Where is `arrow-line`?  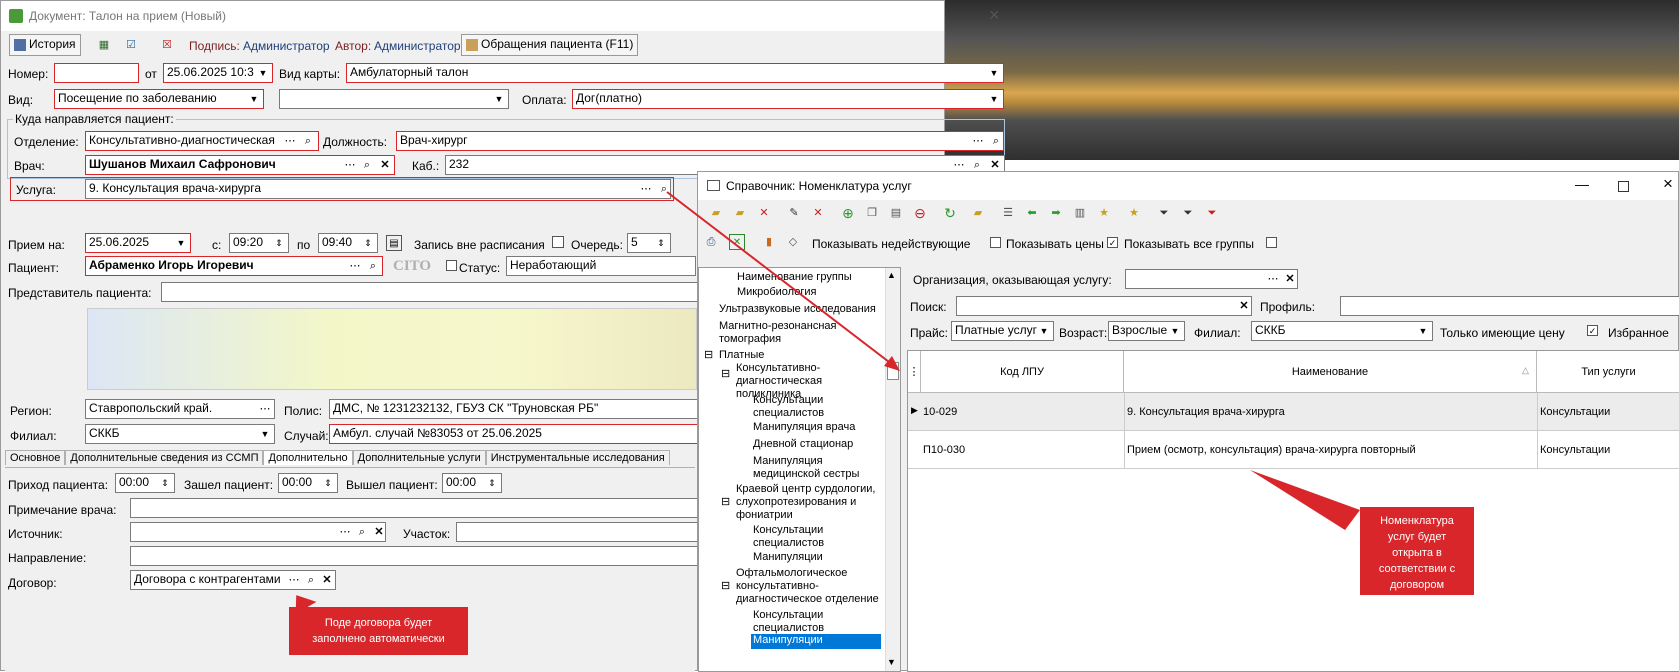 arrow-line is located at coordinates (780, 278).